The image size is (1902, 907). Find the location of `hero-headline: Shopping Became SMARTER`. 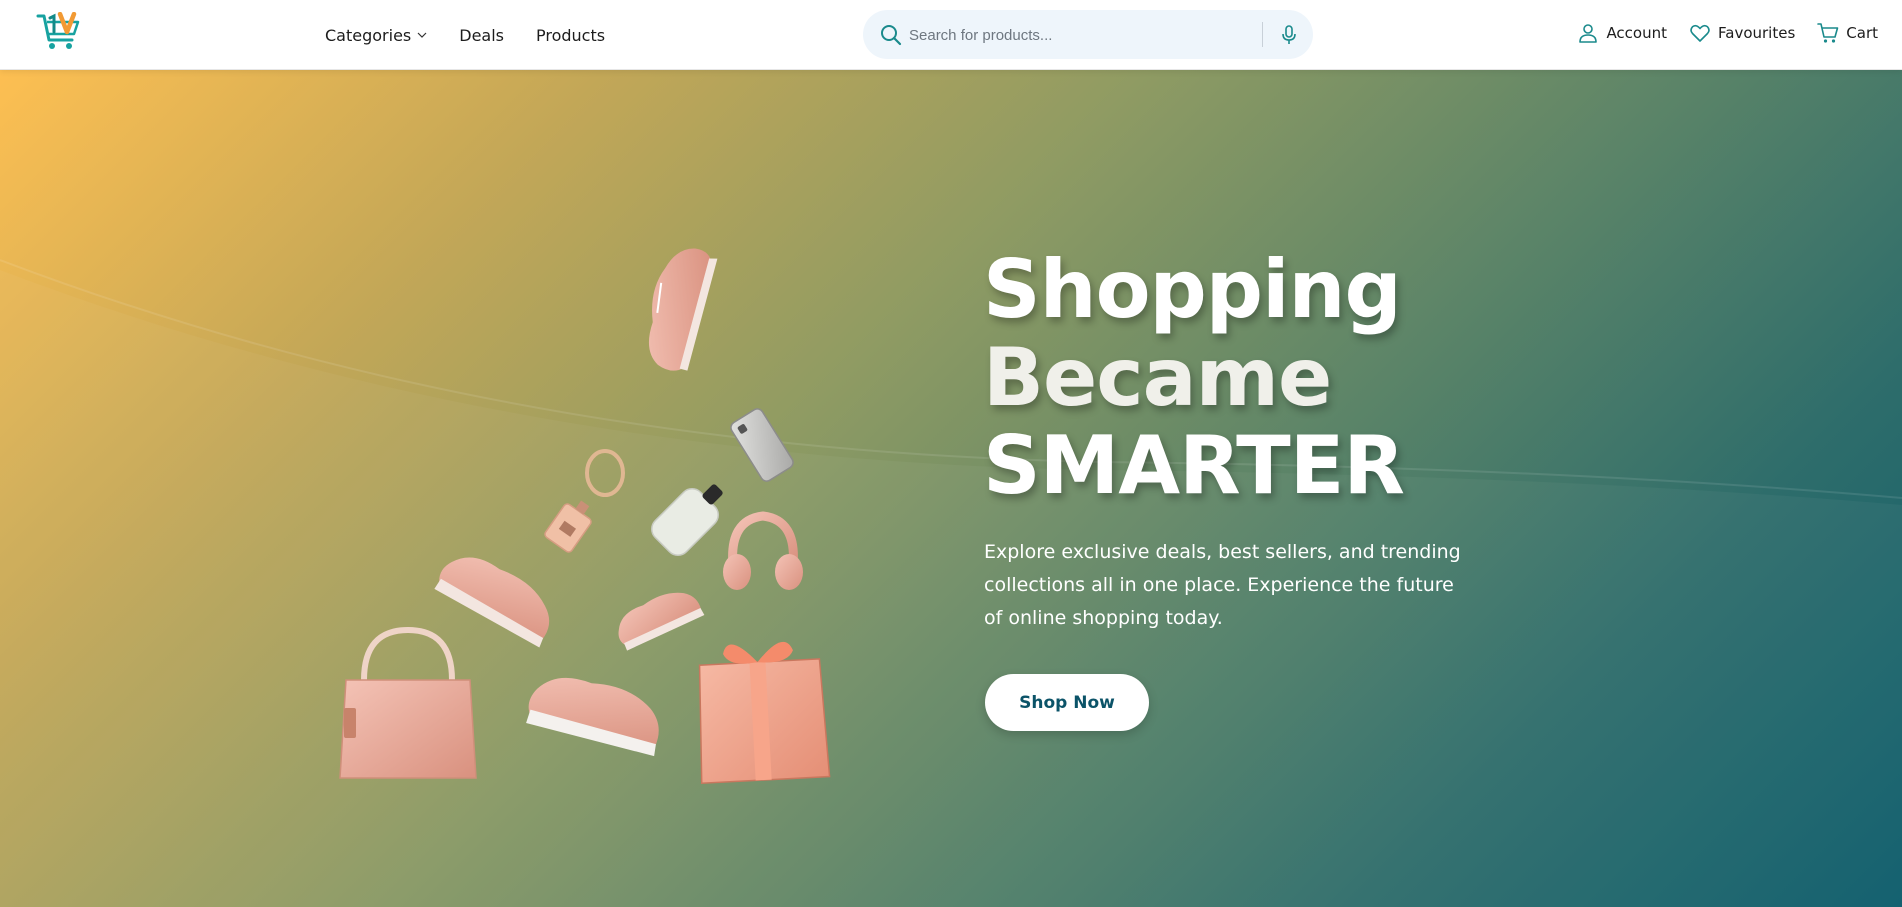

hero-headline: Shopping Became SMARTER is located at coordinates (1283, 378).